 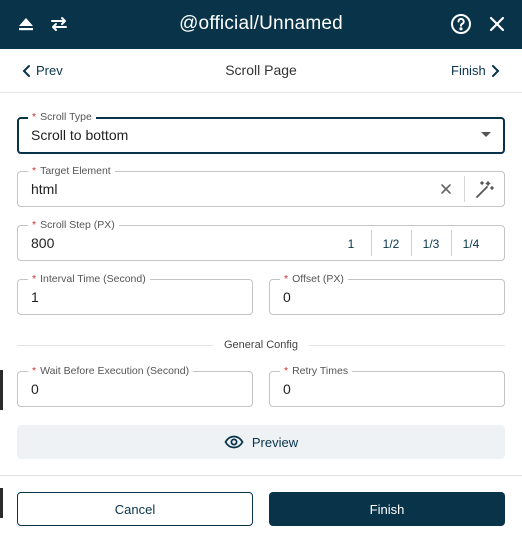 What do you see at coordinates (35, 389) in the screenshot?
I see `wait-before-value: 0` at bounding box center [35, 389].